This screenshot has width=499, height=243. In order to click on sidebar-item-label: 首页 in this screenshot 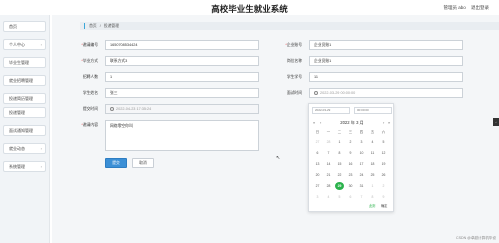, I will do `click(13, 26)`.